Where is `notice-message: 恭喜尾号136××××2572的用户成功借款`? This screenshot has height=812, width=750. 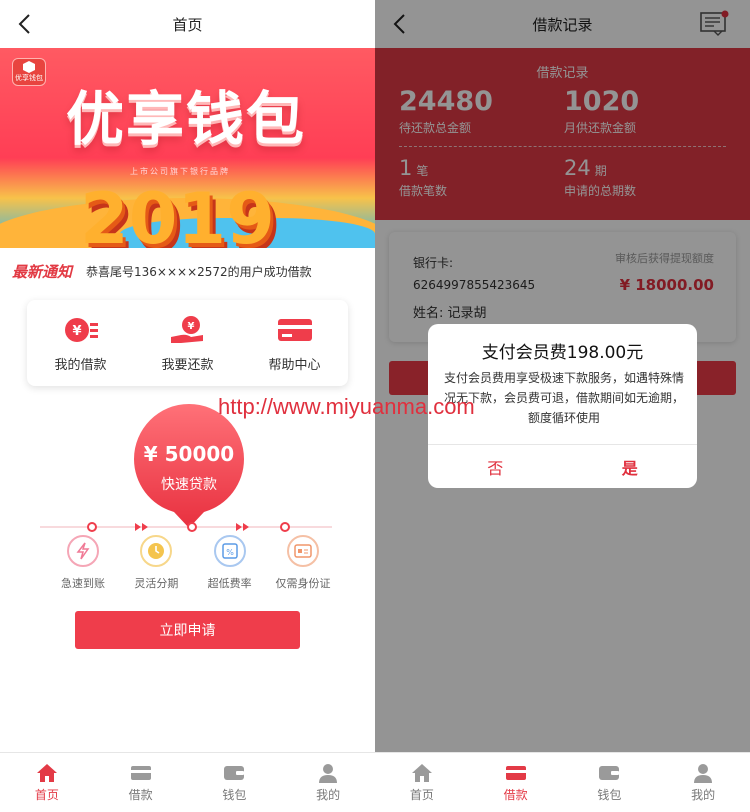 notice-message: 恭喜尾号136××××2572的用户成功借款 is located at coordinates (199, 271).